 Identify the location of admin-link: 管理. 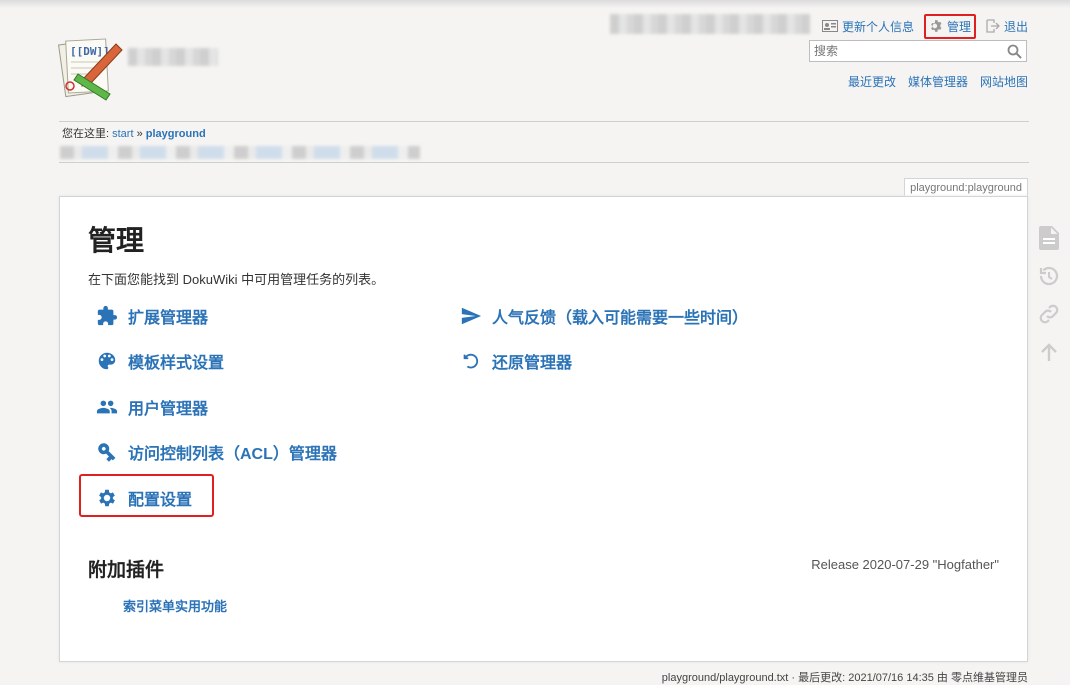
(949, 26).